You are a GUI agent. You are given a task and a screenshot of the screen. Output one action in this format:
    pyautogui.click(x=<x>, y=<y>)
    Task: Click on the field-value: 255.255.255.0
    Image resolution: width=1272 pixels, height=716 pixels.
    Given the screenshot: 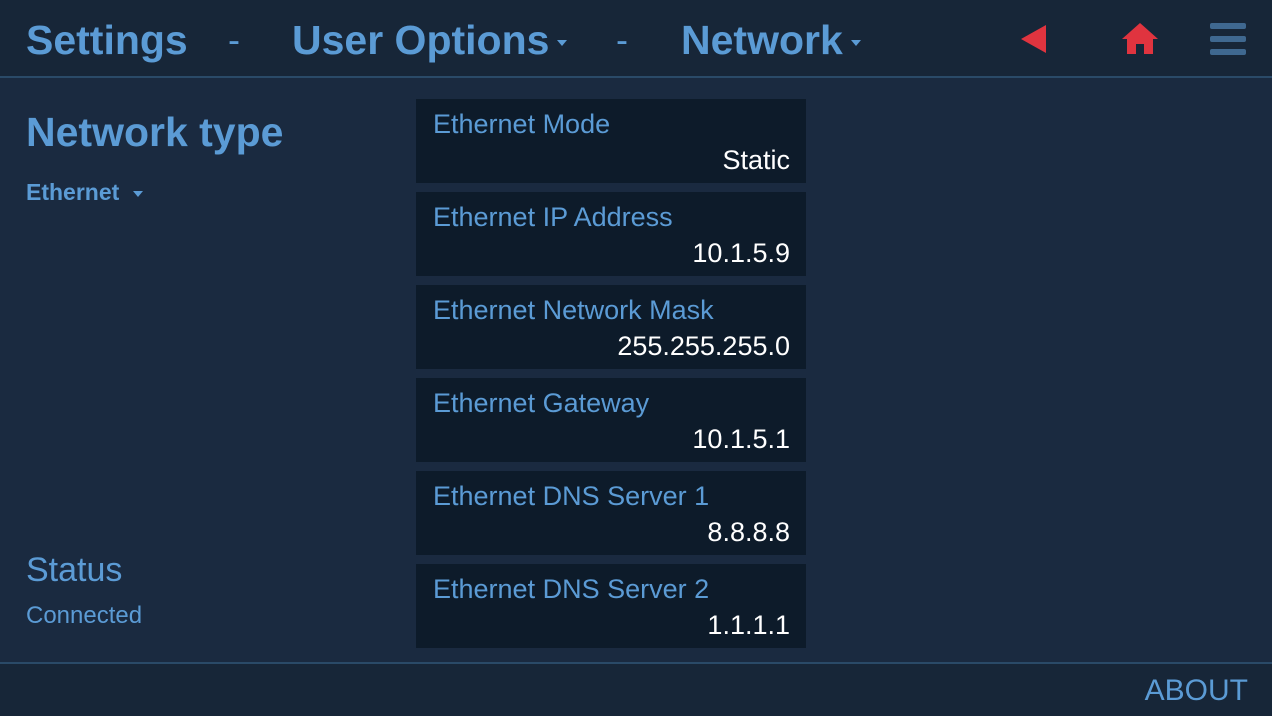 What is the action you would take?
    pyautogui.click(x=703, y=346)
    